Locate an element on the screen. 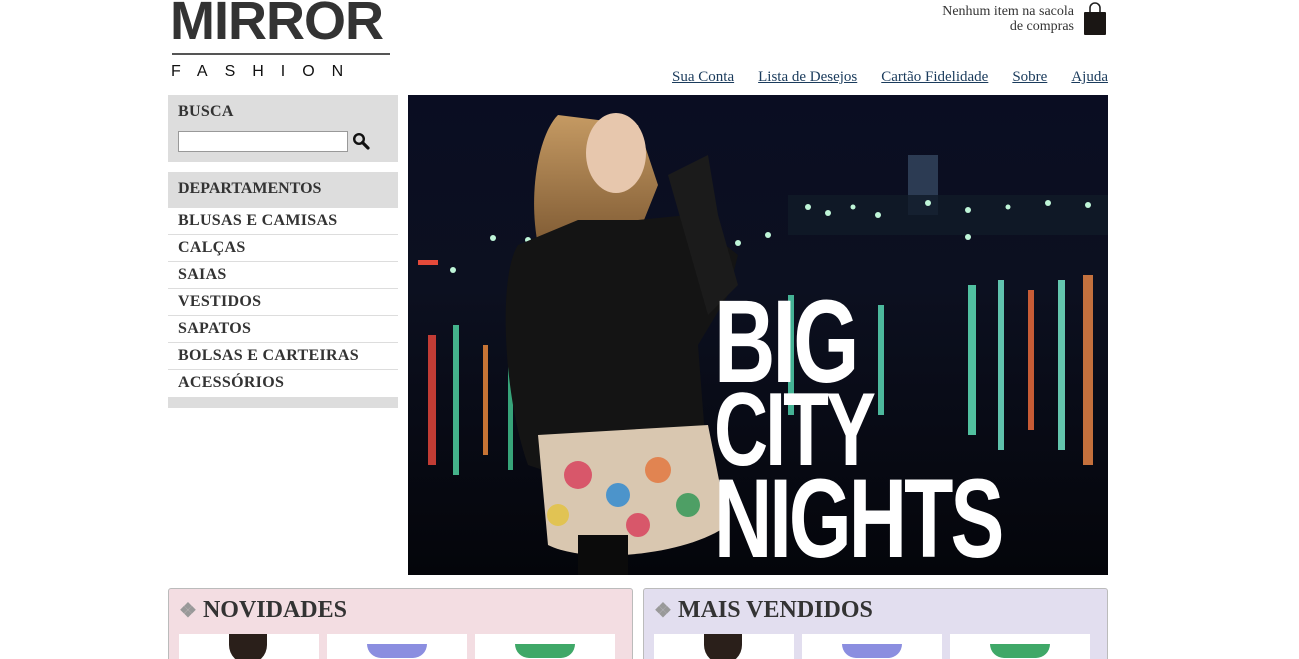 This screenshot has width=1299, height=659. department-item: BLUSAS E CAMISAS is located at coordinates (283, 221).